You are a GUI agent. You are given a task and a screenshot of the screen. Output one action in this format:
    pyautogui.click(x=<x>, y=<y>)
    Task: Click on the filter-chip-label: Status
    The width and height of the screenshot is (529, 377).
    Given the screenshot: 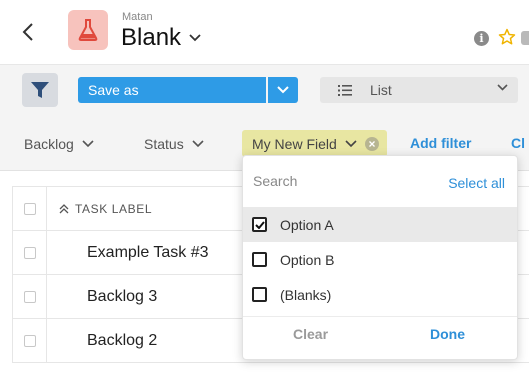 What is the action you would take?
    pyautogui.click(x=164, y=143)
    